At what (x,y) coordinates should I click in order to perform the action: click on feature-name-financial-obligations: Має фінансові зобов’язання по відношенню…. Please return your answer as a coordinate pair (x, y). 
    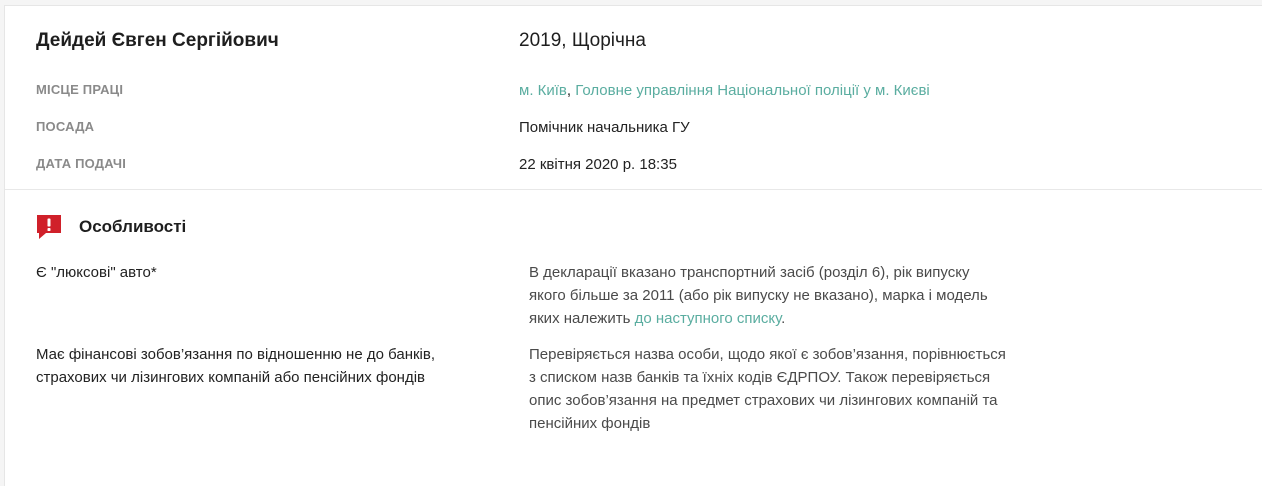
    Looking at the image, I should click on (236, 366).